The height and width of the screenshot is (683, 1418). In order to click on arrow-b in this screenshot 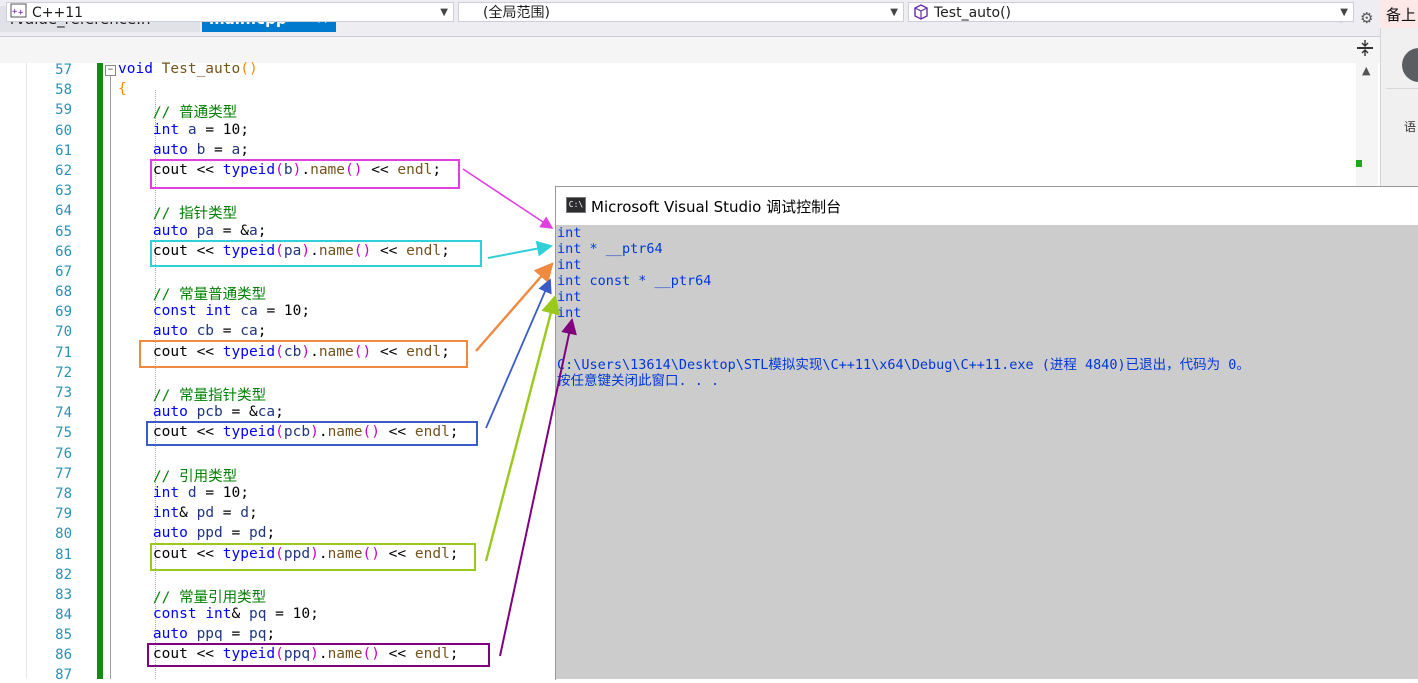, I will do `click(508, 198)`.